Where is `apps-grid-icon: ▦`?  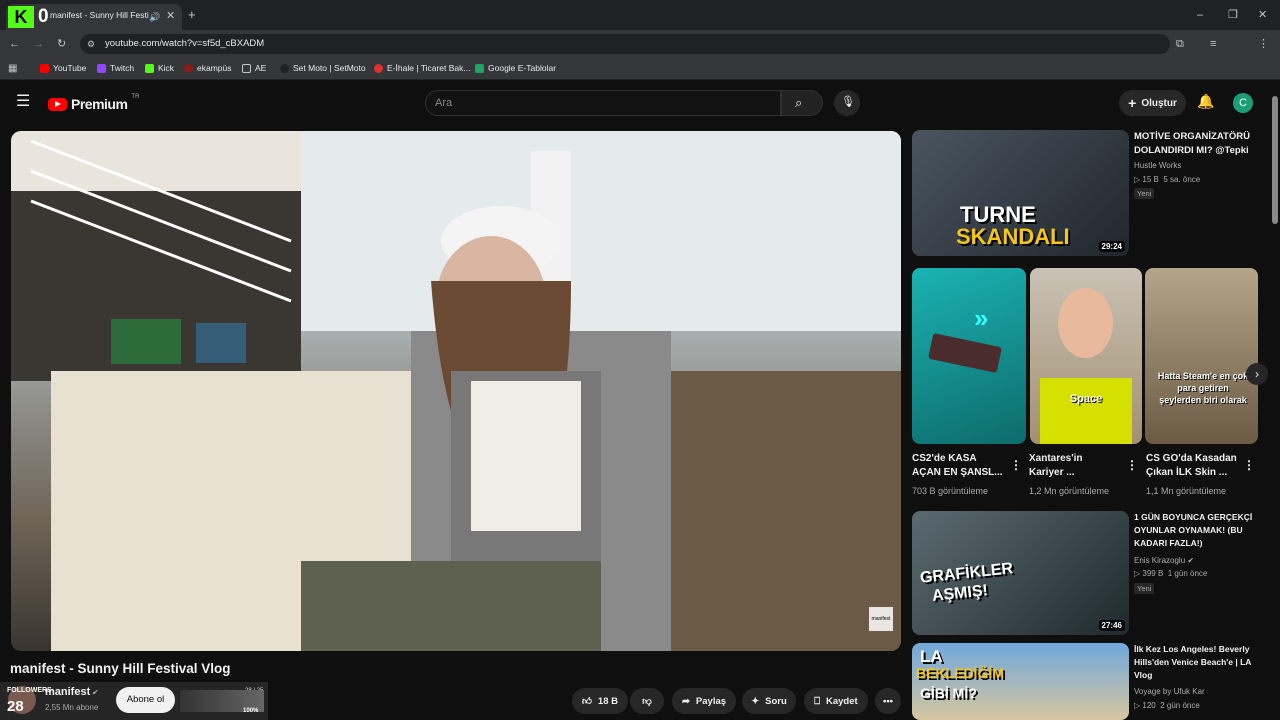
apps-grid-icon: ▦ is located at coordinates (12, 69).